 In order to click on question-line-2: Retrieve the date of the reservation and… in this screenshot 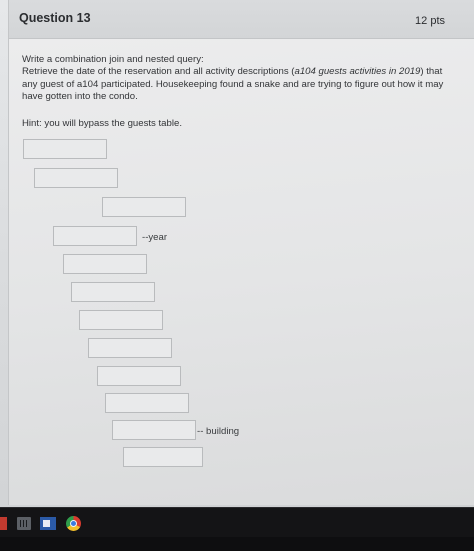, I will do `click(234, 72)`.